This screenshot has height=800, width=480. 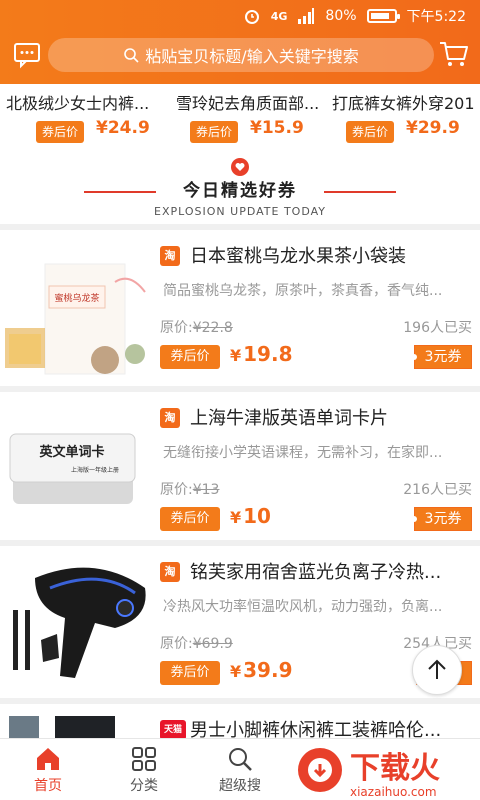 What do you see at coordinates (123, 128) in the screenshot?
I see `strip-item-price: ¥24.9` at bounding box center [123, 128].